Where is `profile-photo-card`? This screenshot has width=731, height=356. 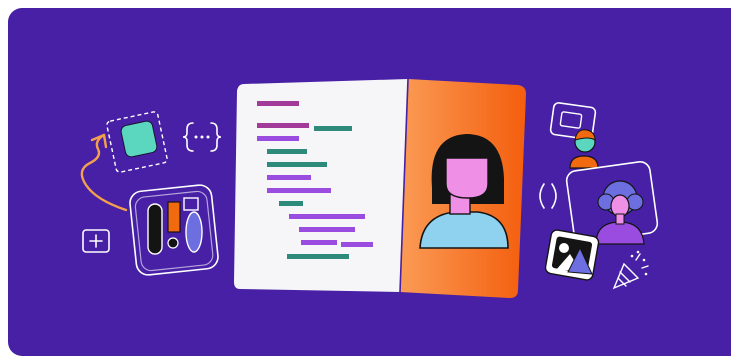 profile-photo-card is located at coordinates (612, 202).